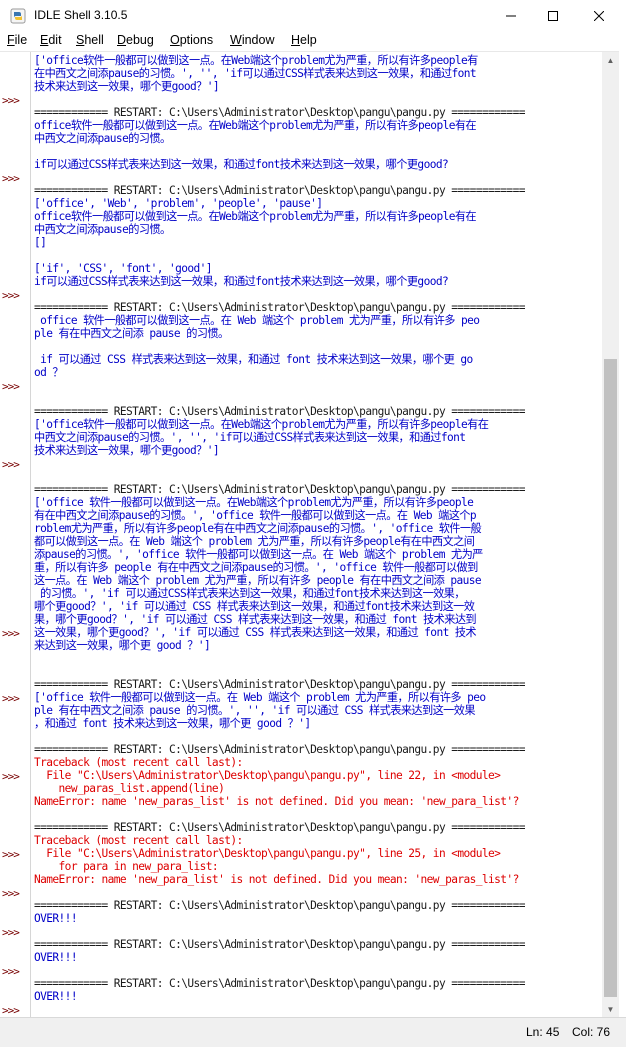 Image resolution: width=626 pixels, height=1047 pixels. I want to click on menu-debug: Debug, so click(135, 40).